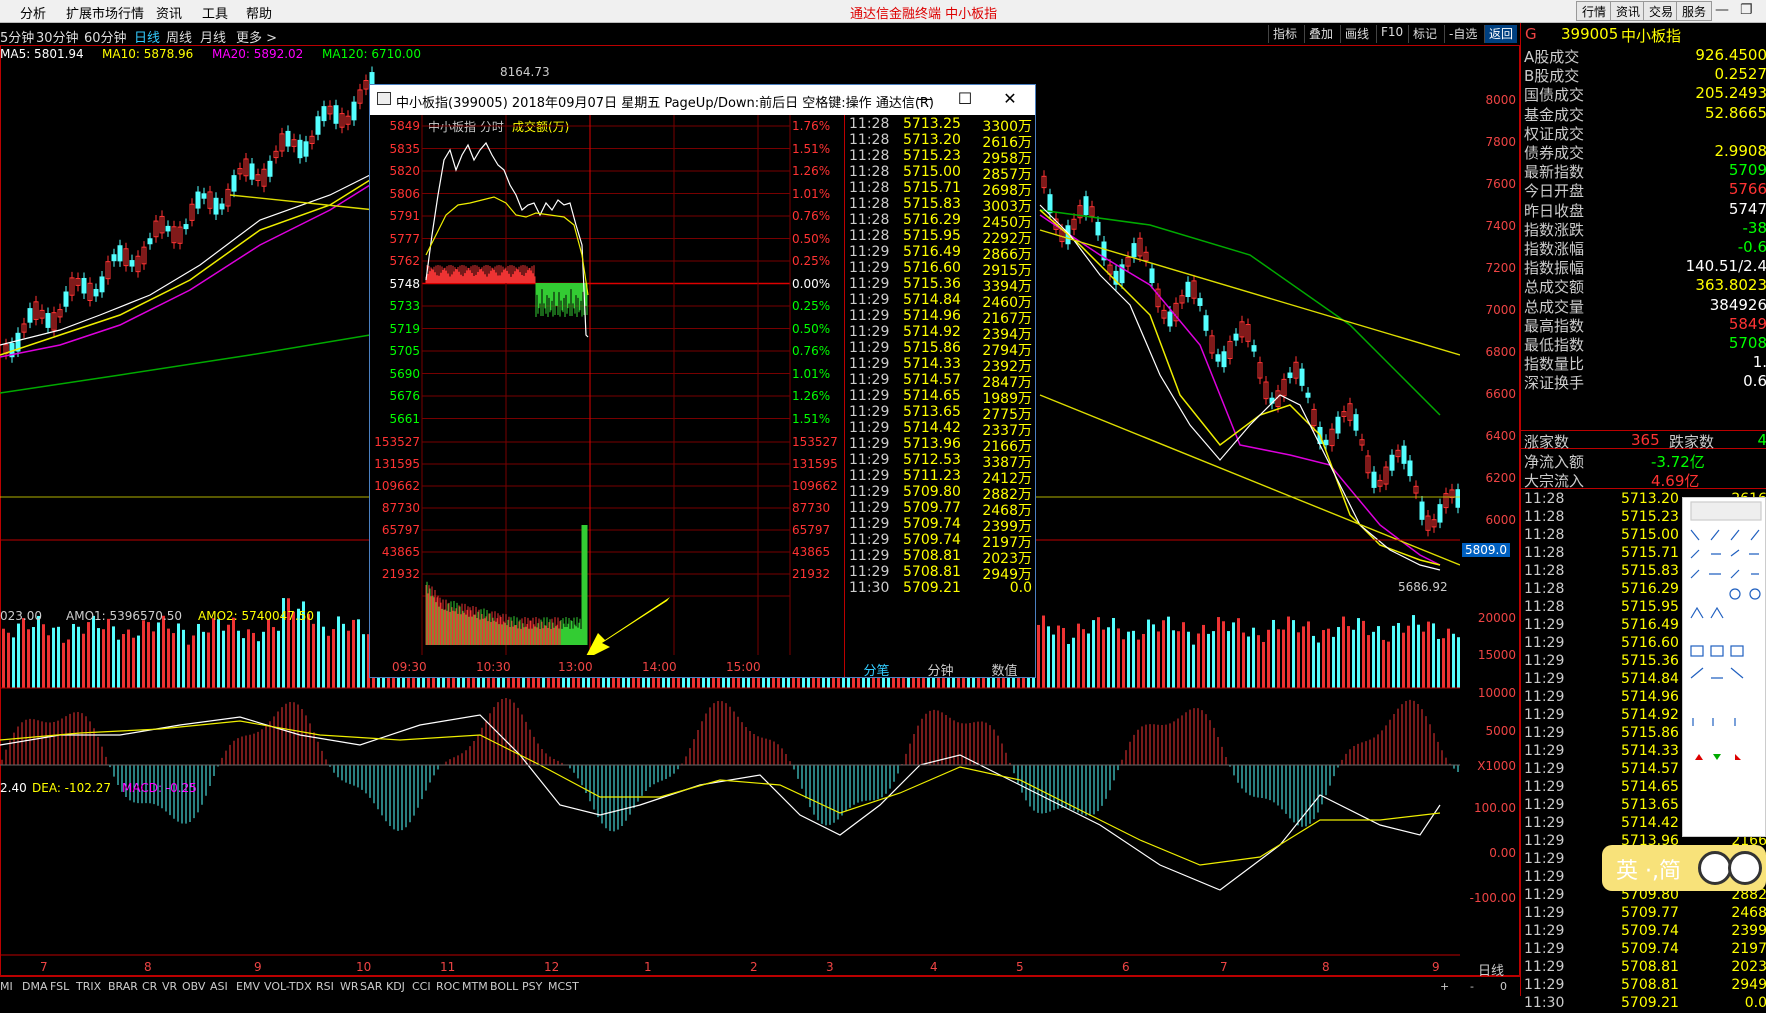 The height and width of the screenshot is (1013, 1766). What do you see at coordinates (932, 236) in the screenshot?
I see `popup-tick-p: 5715.95` at bounding box center [932, 236].